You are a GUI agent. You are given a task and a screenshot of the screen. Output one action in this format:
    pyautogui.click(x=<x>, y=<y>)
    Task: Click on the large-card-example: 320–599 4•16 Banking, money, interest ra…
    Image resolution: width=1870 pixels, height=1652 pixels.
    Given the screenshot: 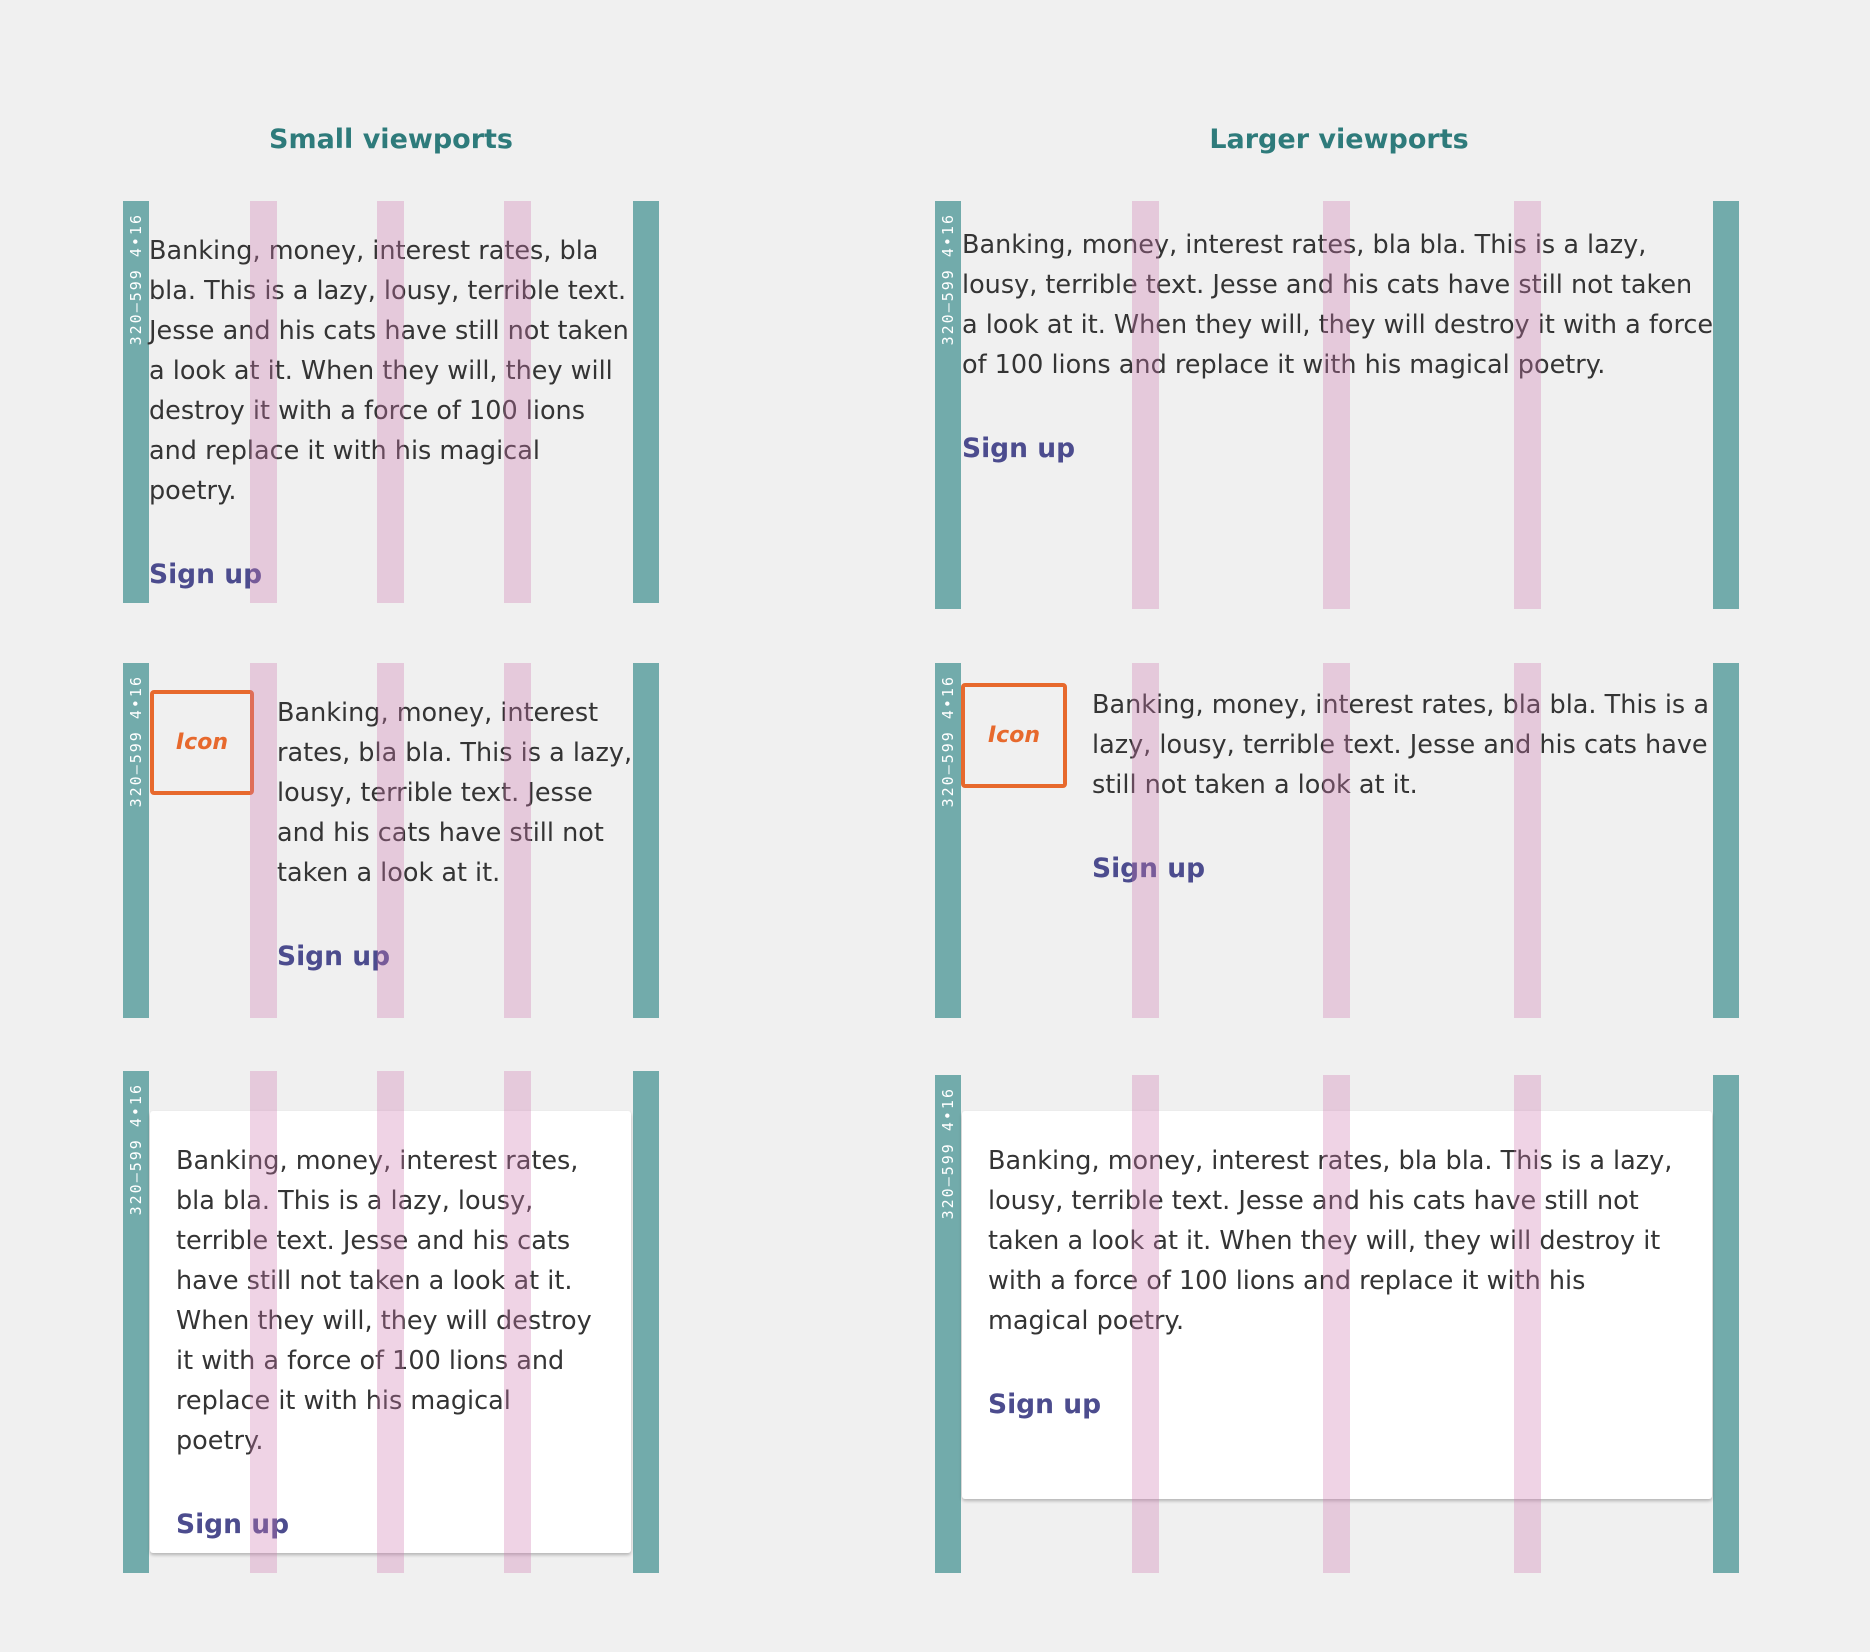 What is the action you would take?
    pyautogui.click(x=1337, y=1324)
    